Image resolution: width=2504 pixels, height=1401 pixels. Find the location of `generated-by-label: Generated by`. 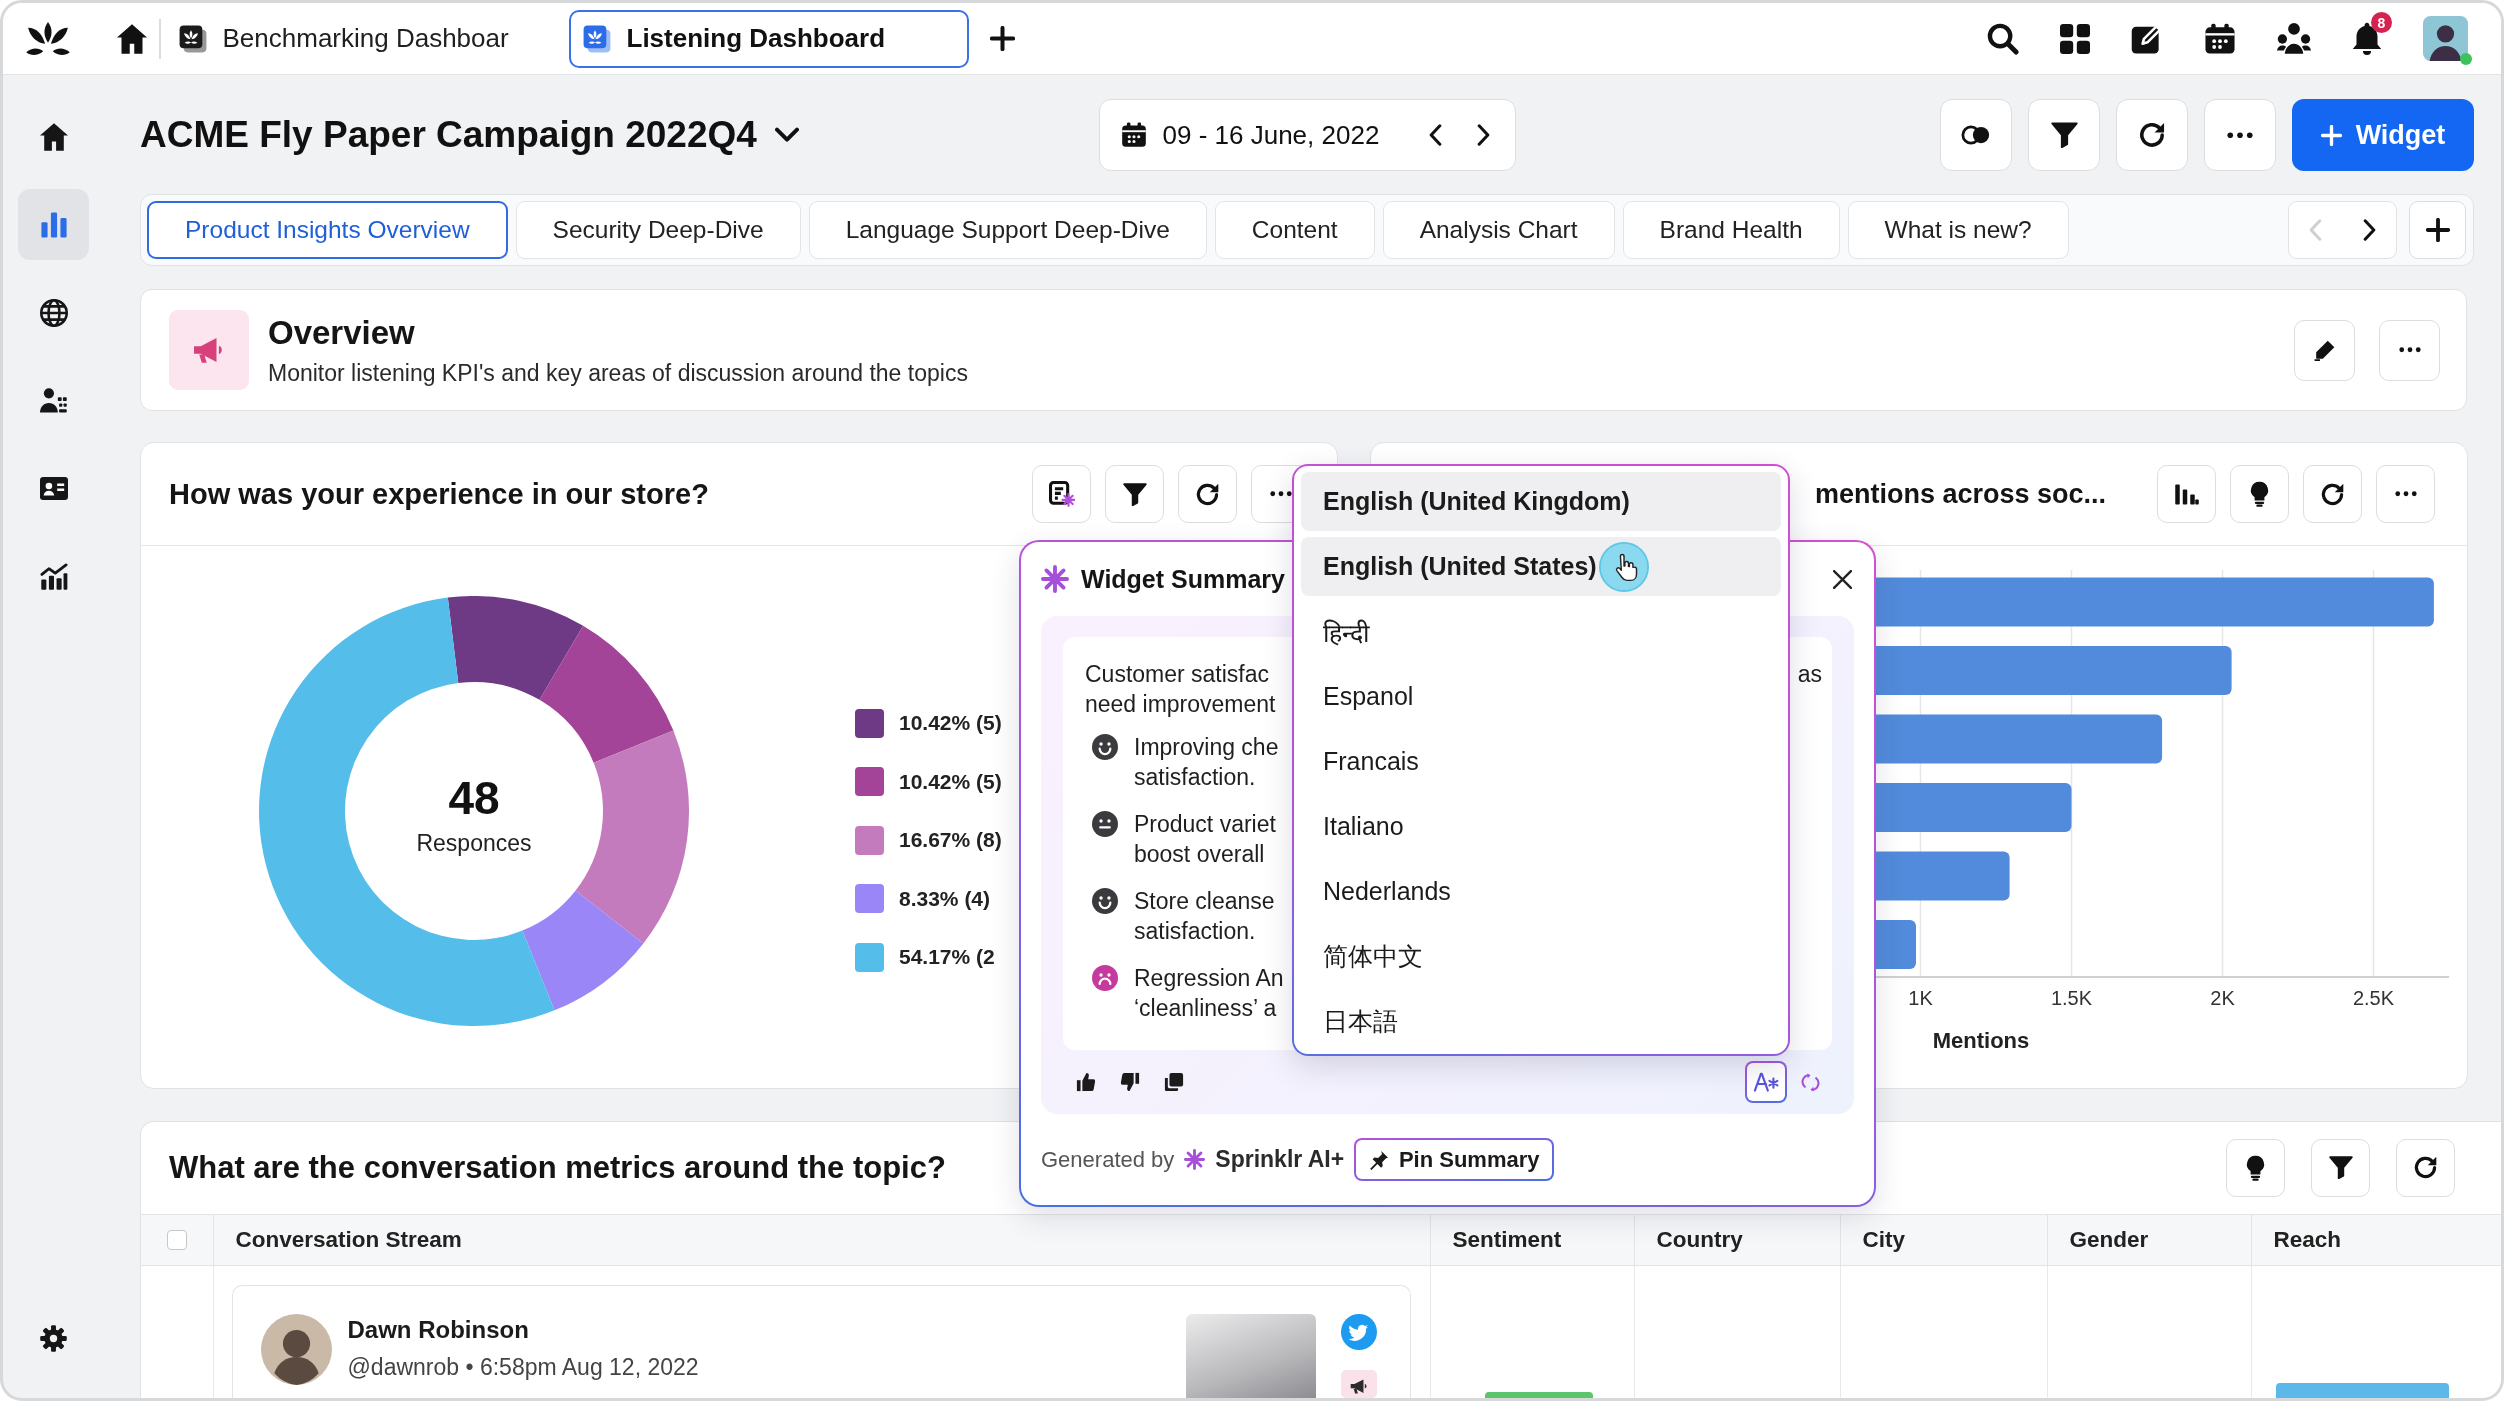

generated-by-label: Generated by is located at coordinates (1108, 1159).